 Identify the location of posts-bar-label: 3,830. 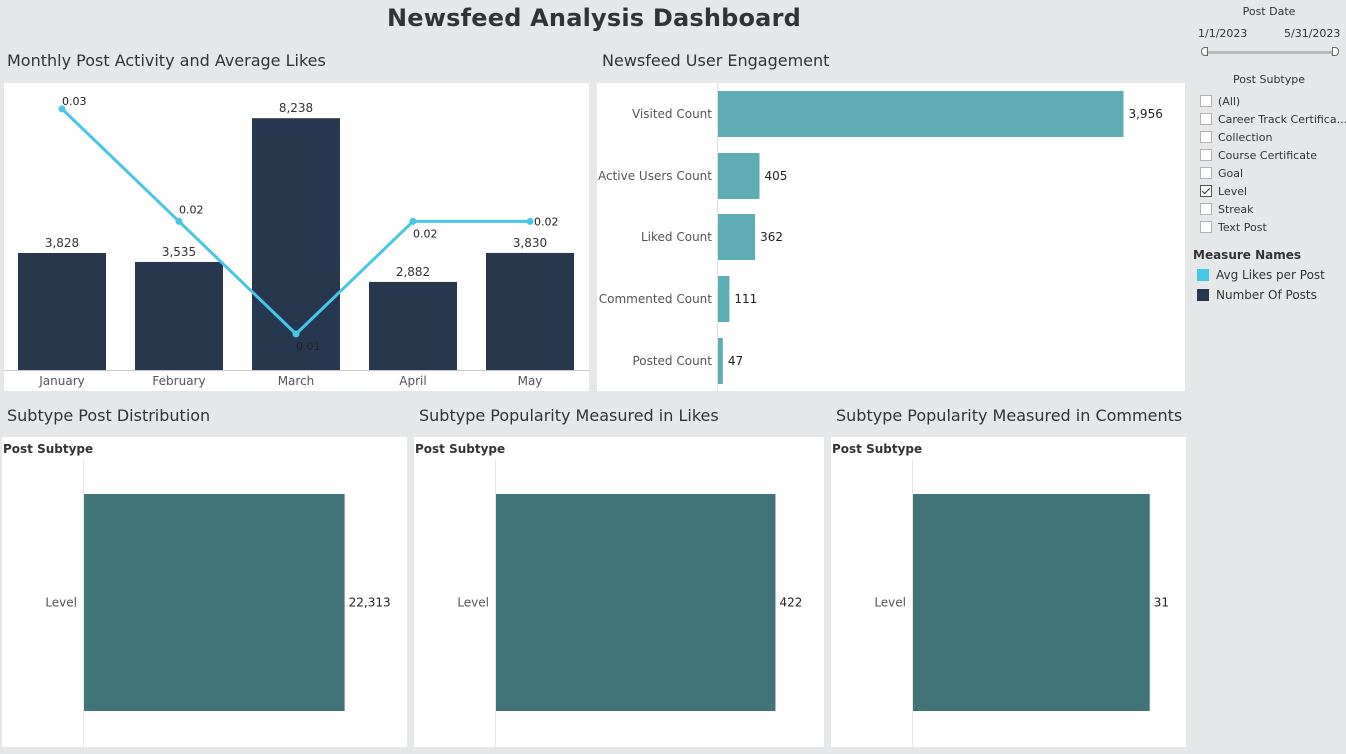
(530, 243).